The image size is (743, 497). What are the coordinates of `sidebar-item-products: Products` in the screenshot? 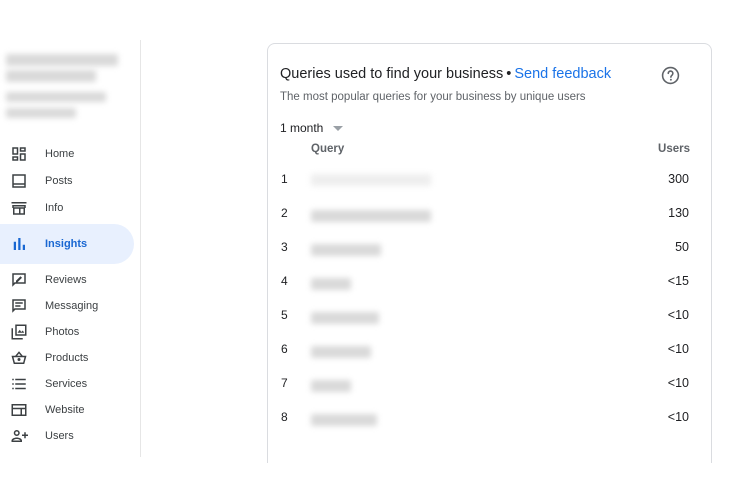 It's located at (67, 358).